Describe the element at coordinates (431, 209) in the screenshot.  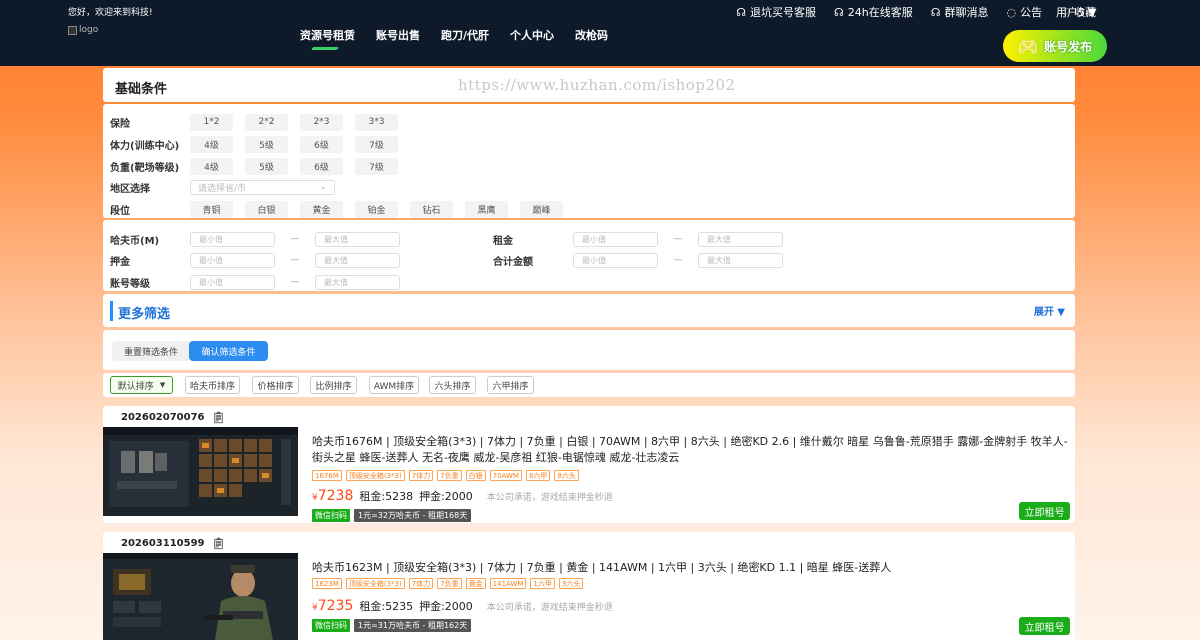
I see `filter-chip: 钻石` at that location.